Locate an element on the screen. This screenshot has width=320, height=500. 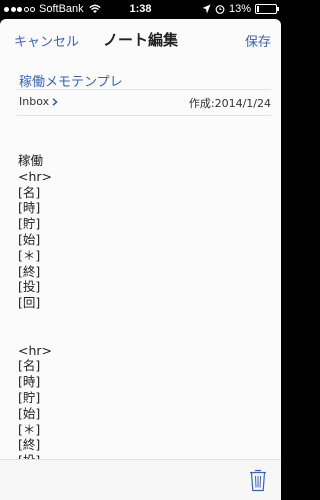
status-right: 13% is located at coordinates (240, 9).